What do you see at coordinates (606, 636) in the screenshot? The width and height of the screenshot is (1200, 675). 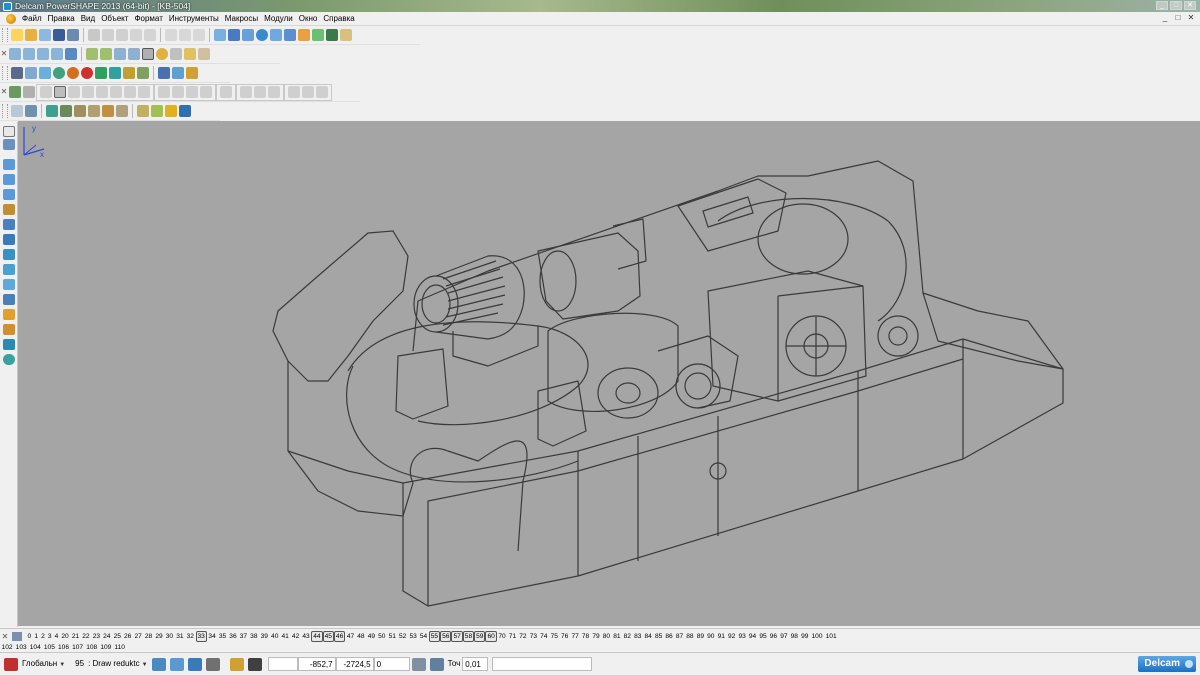 I see `level-button: 80` at bounding box center [606, 636].